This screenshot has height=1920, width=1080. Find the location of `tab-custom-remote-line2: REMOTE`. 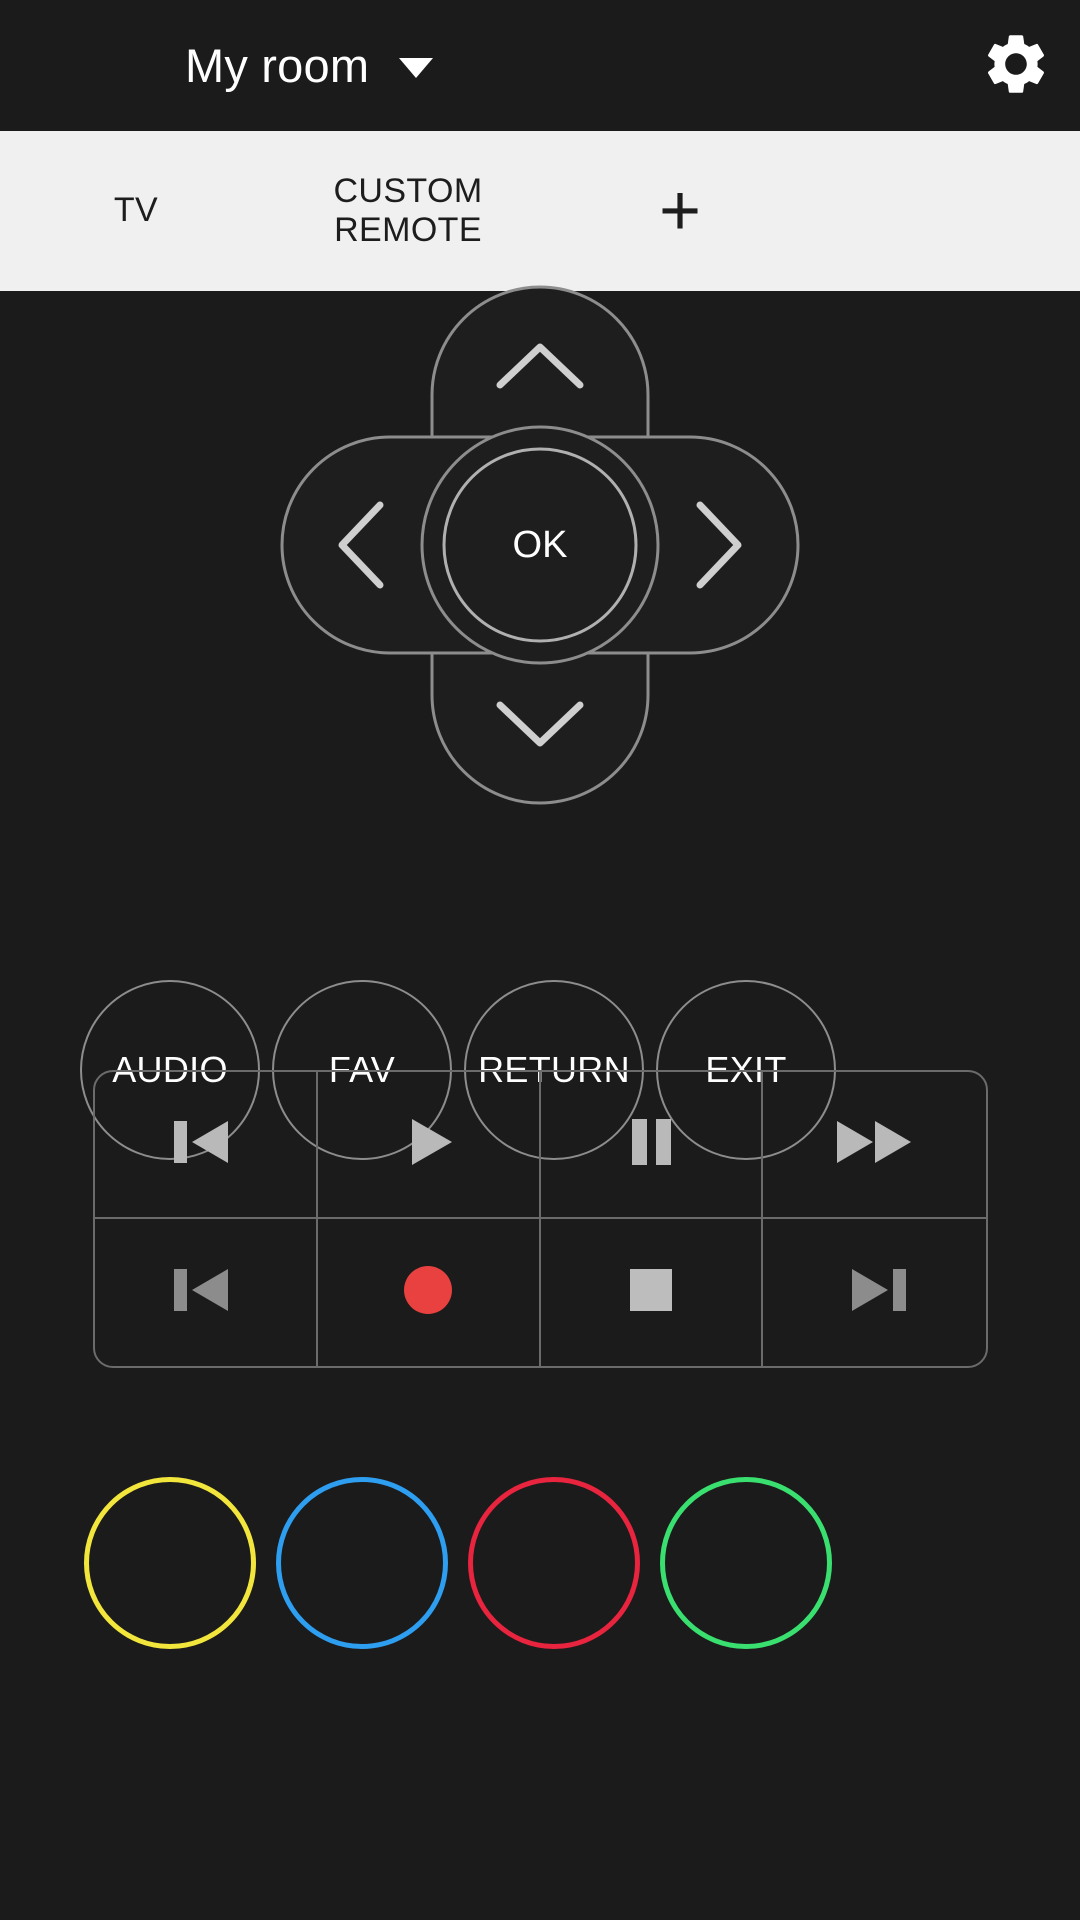

tab-custom-remote-line2: REMOTE is located at coordinates (408, 230).